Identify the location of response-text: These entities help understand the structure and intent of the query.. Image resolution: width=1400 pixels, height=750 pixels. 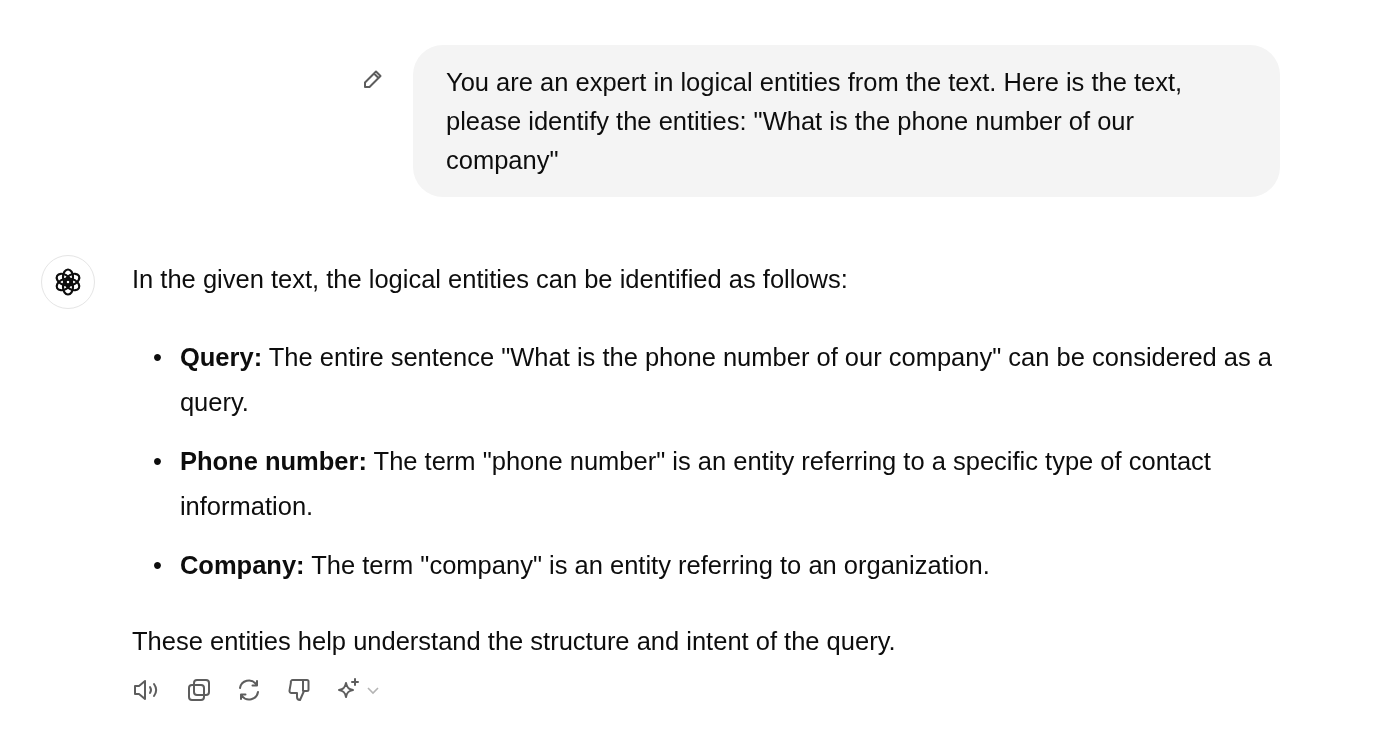
(514, 641).